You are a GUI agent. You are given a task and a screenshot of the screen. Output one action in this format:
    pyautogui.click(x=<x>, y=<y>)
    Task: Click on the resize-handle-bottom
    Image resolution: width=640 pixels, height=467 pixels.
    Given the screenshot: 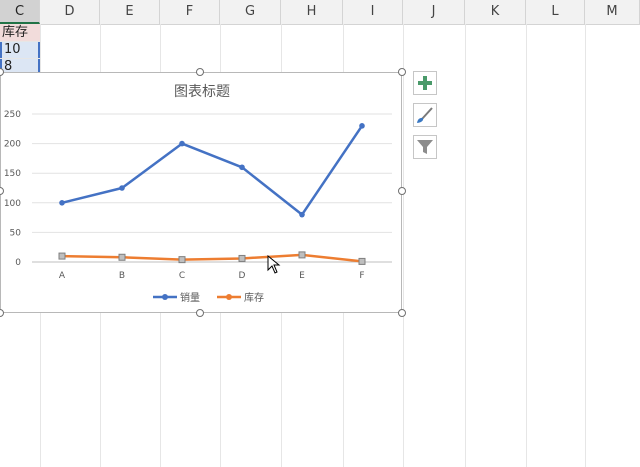 What is the action you would take?
    pyautogui.click(x=200, y=313)
    